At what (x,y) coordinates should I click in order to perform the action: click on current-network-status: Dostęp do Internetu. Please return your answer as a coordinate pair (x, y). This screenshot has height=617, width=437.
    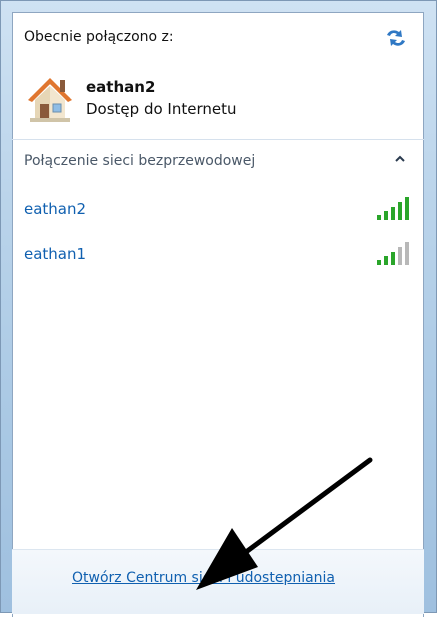
    Looking at the image, I should click on (161, 109).